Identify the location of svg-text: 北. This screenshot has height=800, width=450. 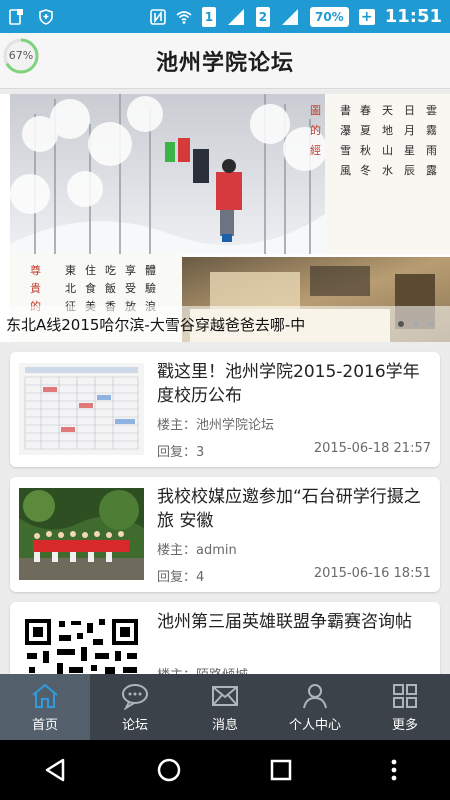
(70, 288).